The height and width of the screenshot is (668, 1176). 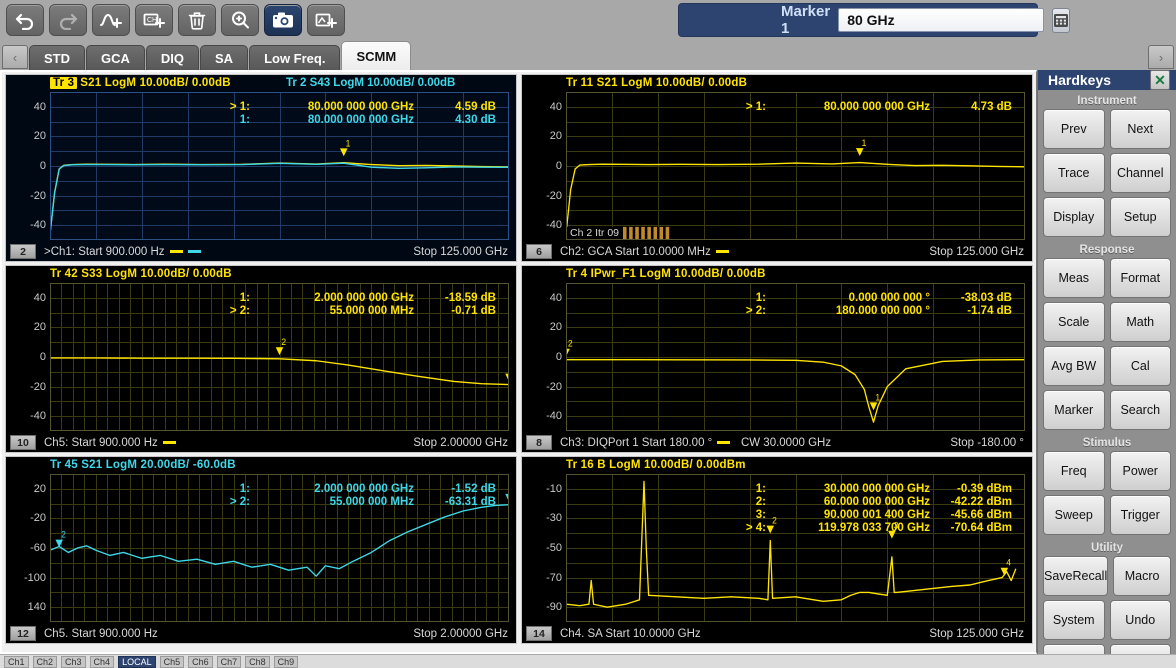 I want to click on delete-button, so click(x=197, y=20).